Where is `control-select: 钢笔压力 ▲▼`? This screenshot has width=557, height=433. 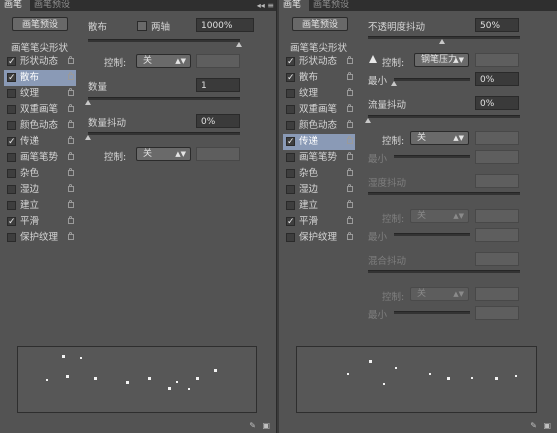
control-select: 钢笔压力 ▲▼ is located at coordinates (441, 60).